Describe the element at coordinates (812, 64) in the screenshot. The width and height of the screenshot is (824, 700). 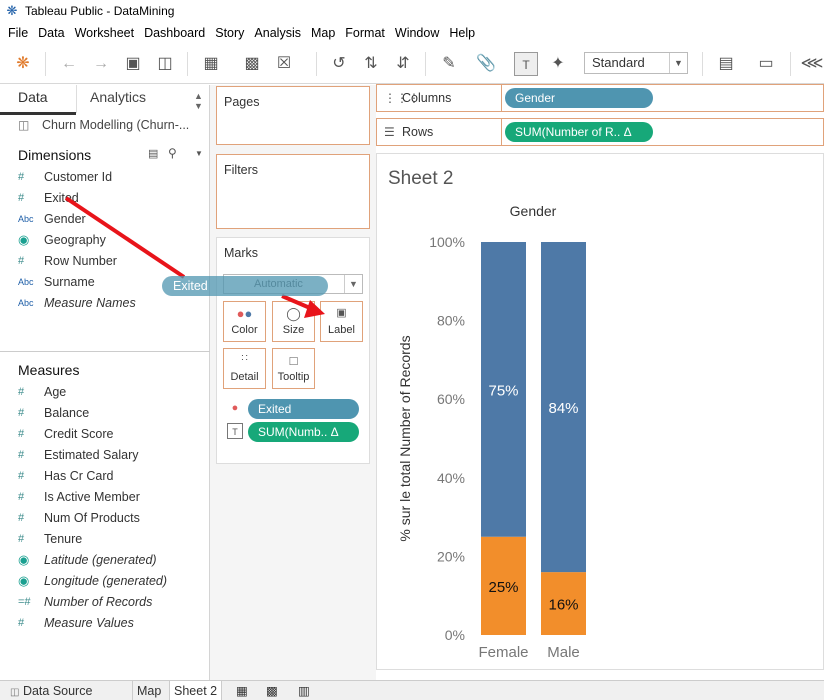
I see `share-icon: ⋘` at that location.